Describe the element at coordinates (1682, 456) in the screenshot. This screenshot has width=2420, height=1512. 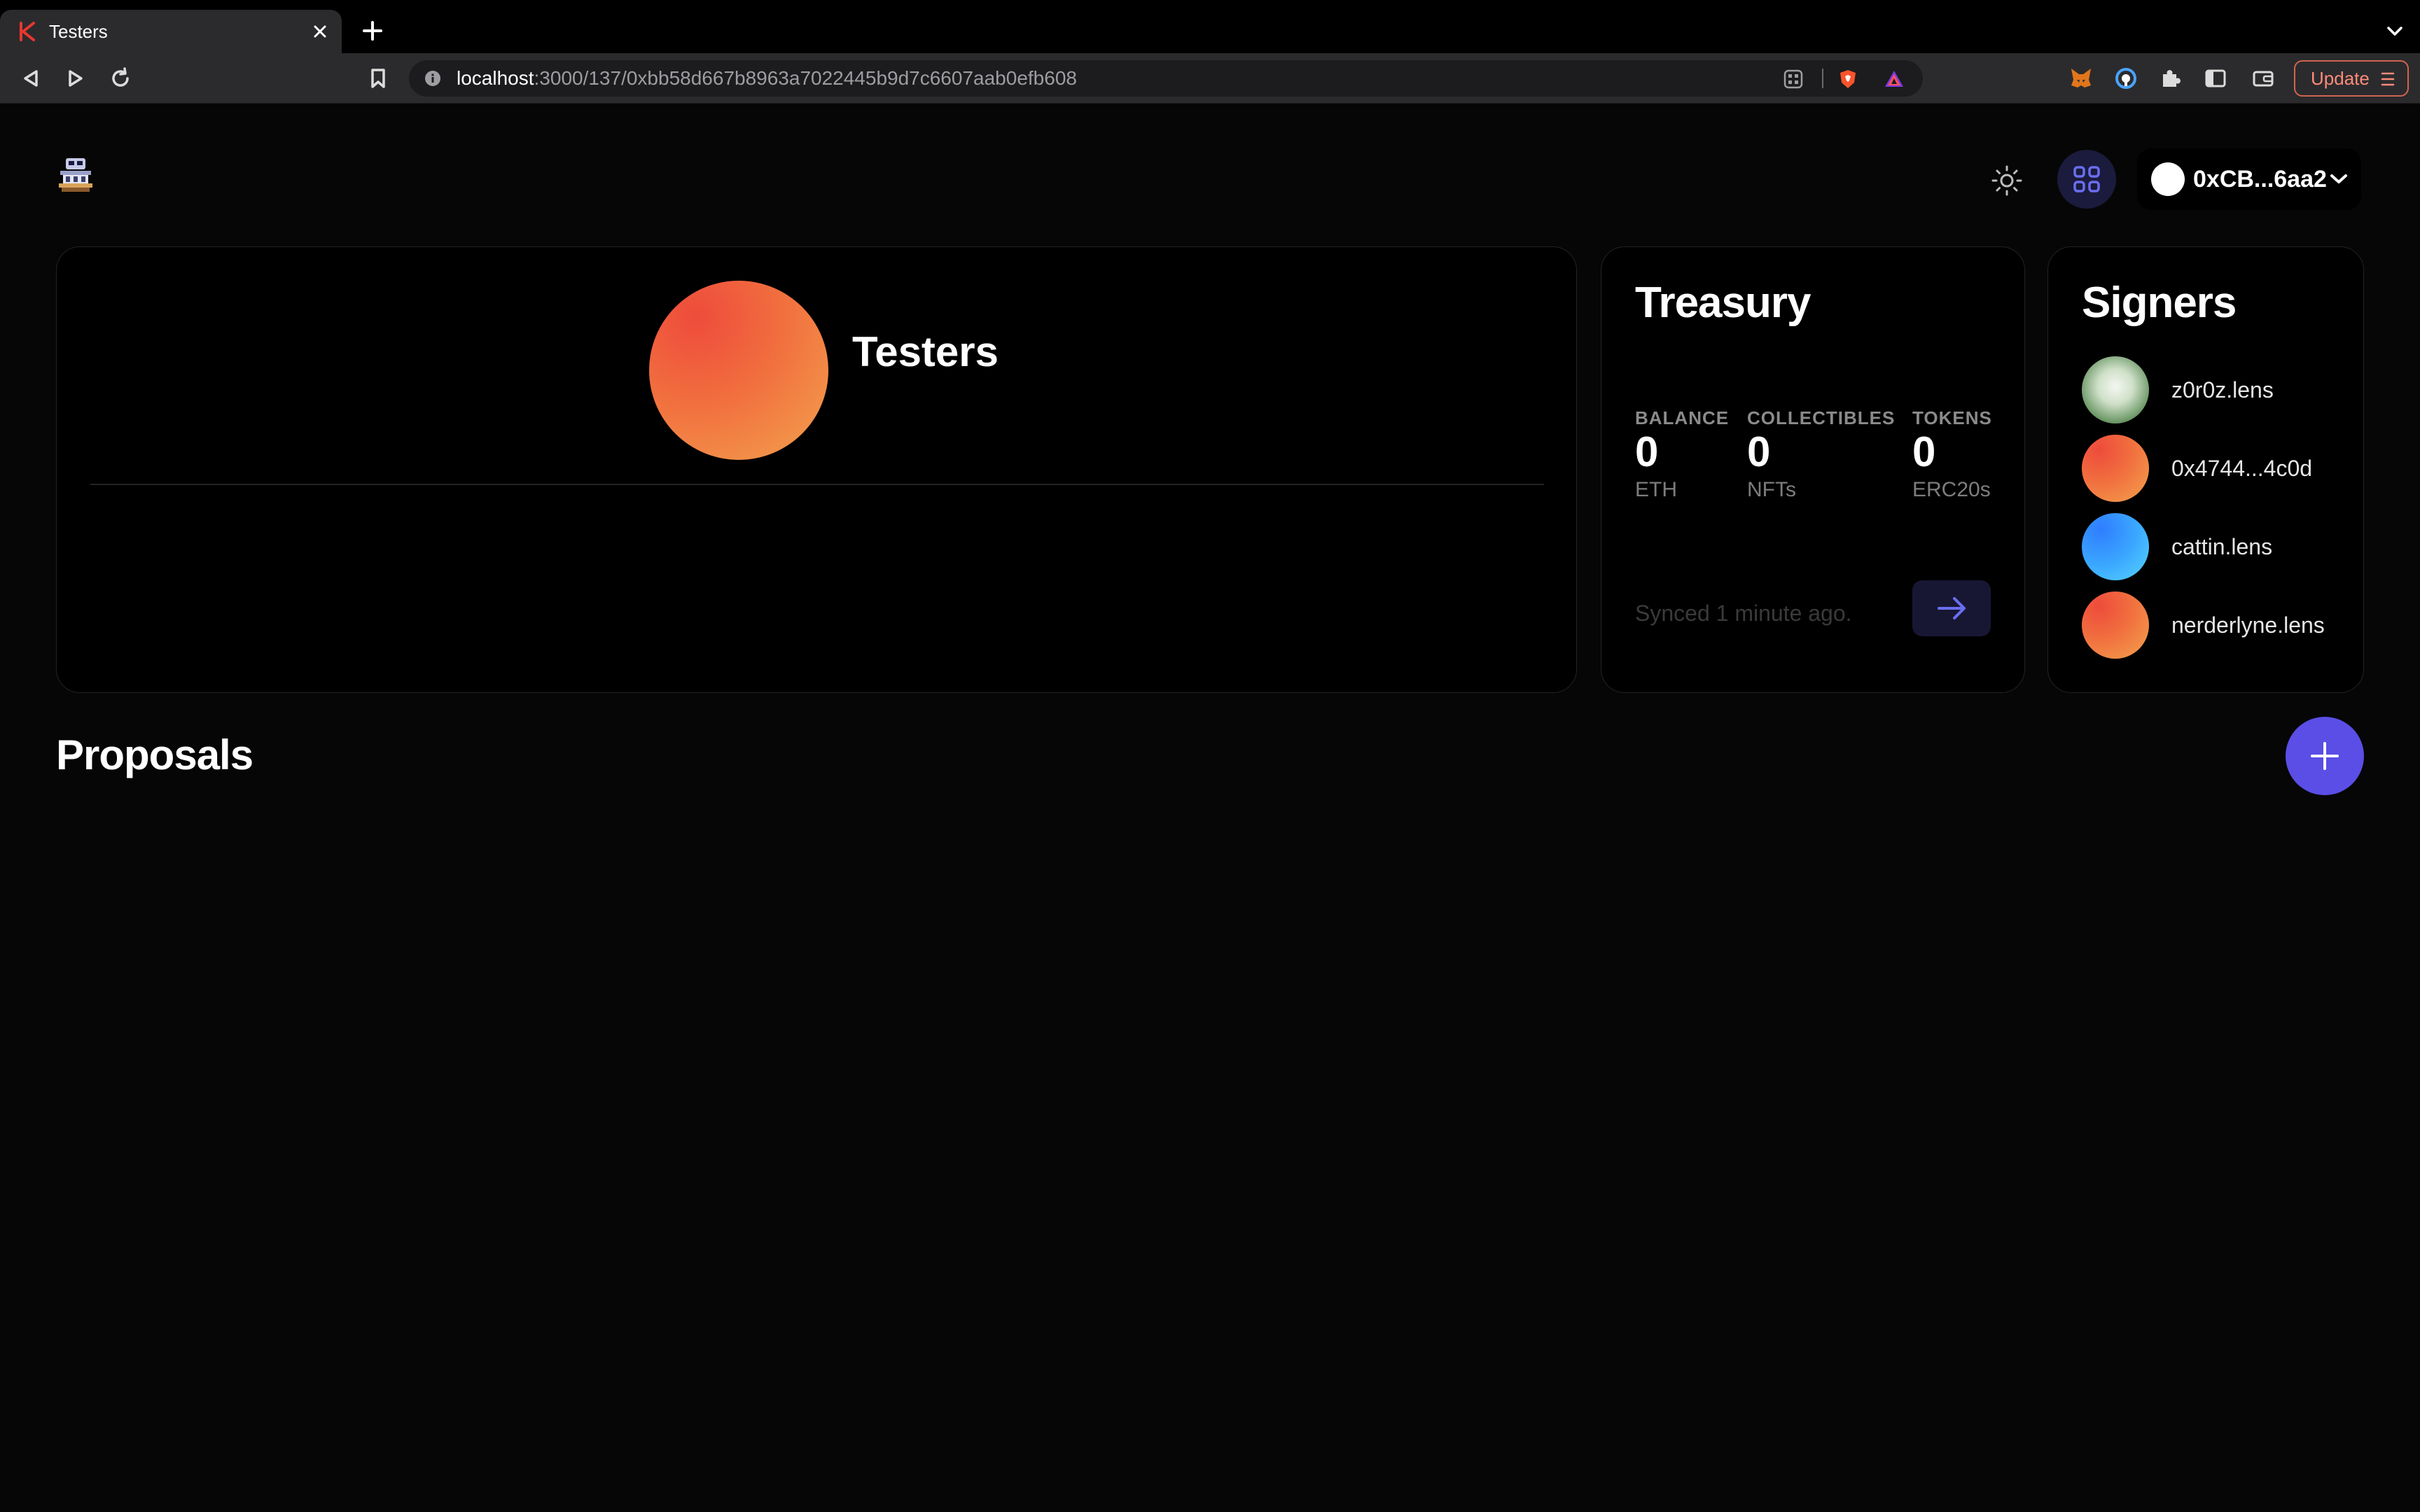
I see `stat-balance: BALANCE 0 ETH` at that location.